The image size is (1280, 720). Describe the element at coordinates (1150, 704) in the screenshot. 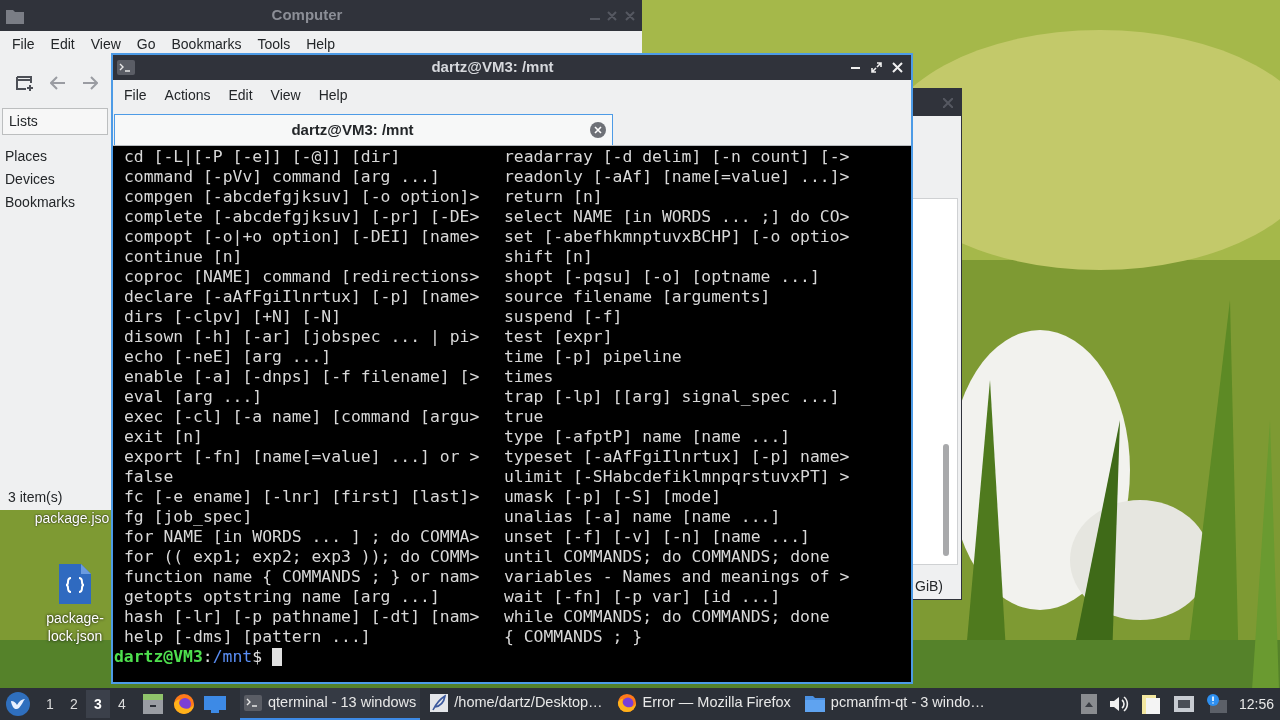

I see `clipboard-icon` at that location.